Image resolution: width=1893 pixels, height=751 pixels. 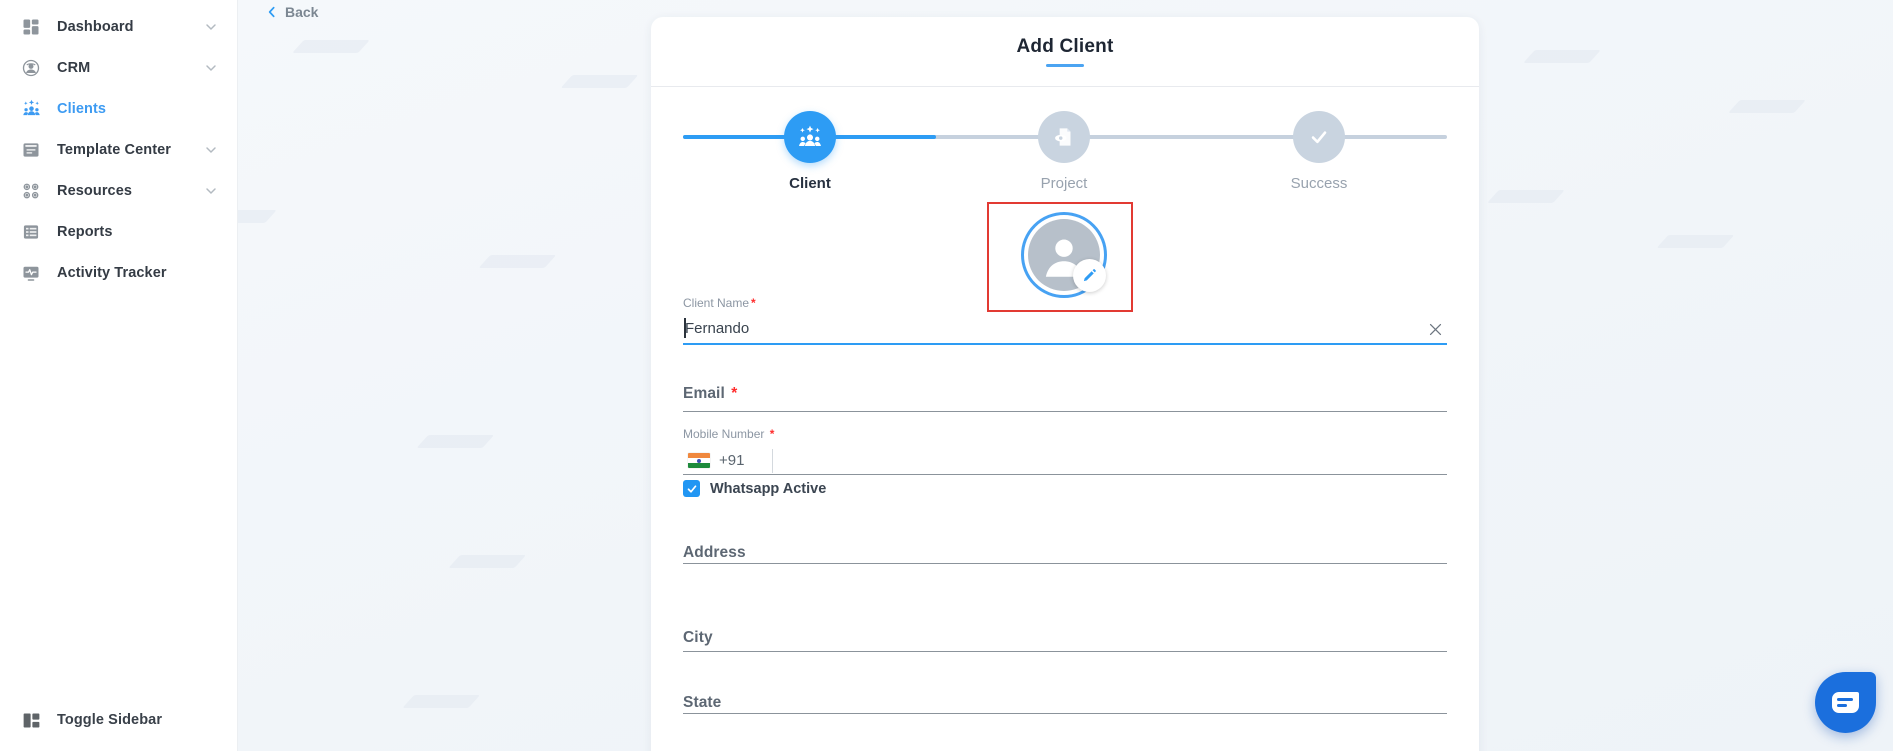 I want to click on clients-step-icon, so click(x=810, y=135).